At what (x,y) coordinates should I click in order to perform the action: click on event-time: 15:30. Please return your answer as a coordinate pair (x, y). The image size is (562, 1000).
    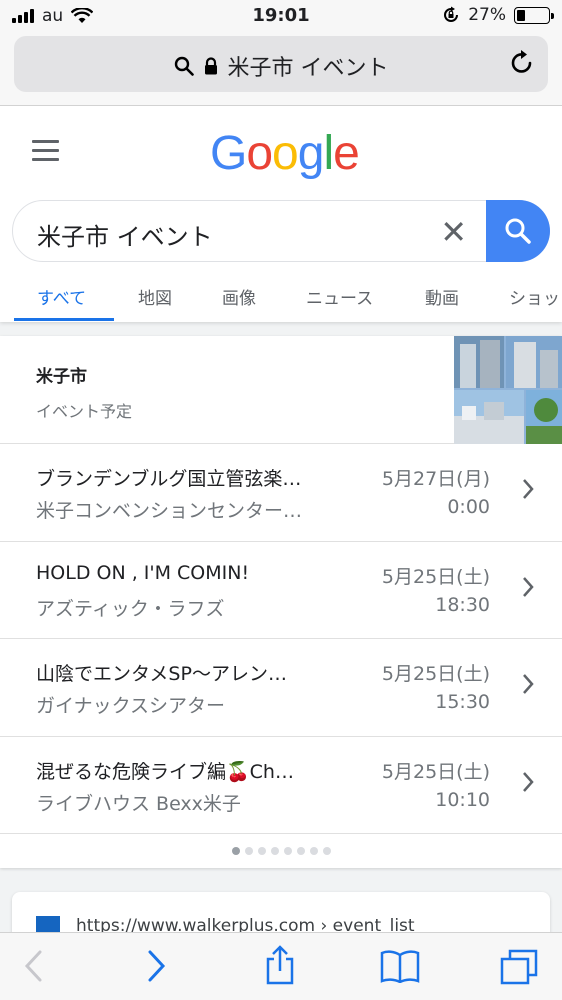
    Looking at the image, I should click on (462, 702).